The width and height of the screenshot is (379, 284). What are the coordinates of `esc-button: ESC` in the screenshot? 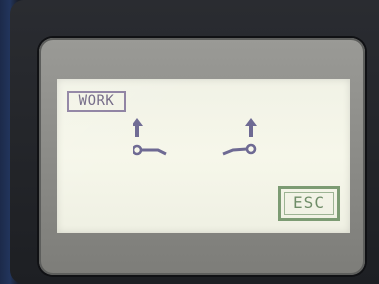 It's located at (309, 203).